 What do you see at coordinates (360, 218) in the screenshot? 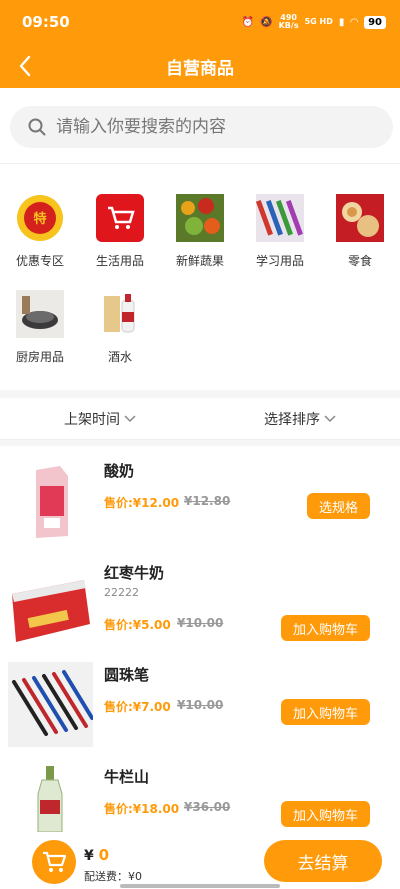
I see `snacks-icon` at bounding box center [360, 218].